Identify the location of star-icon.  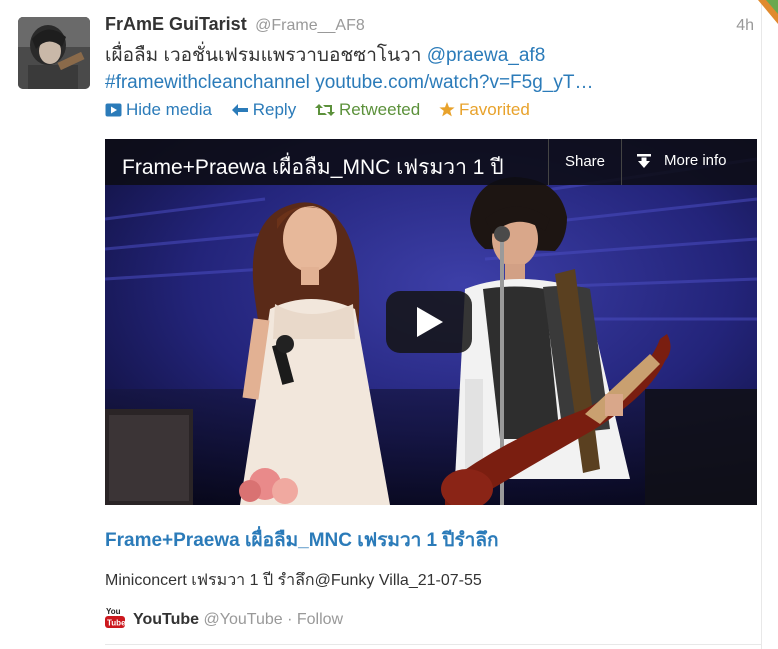
(447, 108).